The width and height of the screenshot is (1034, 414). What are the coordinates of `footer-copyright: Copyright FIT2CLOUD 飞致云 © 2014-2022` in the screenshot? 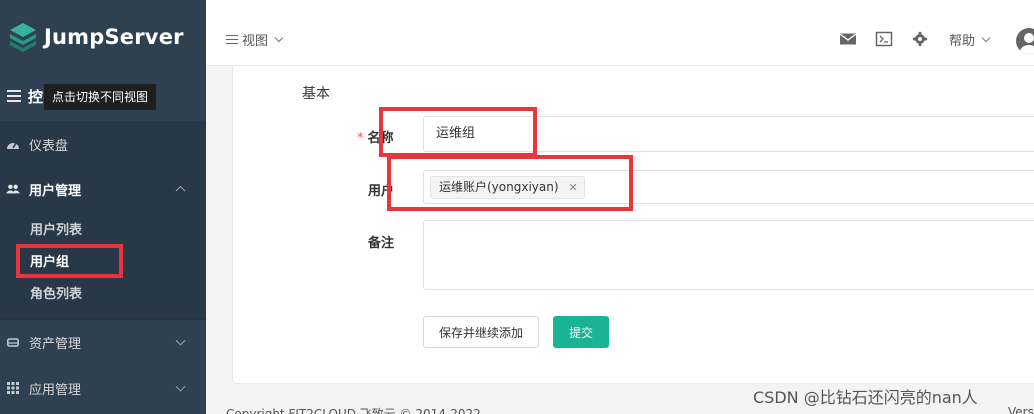 It's located at (353, 410).